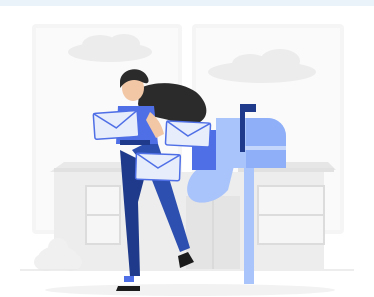  I want to click on ground, so click(187, 282).